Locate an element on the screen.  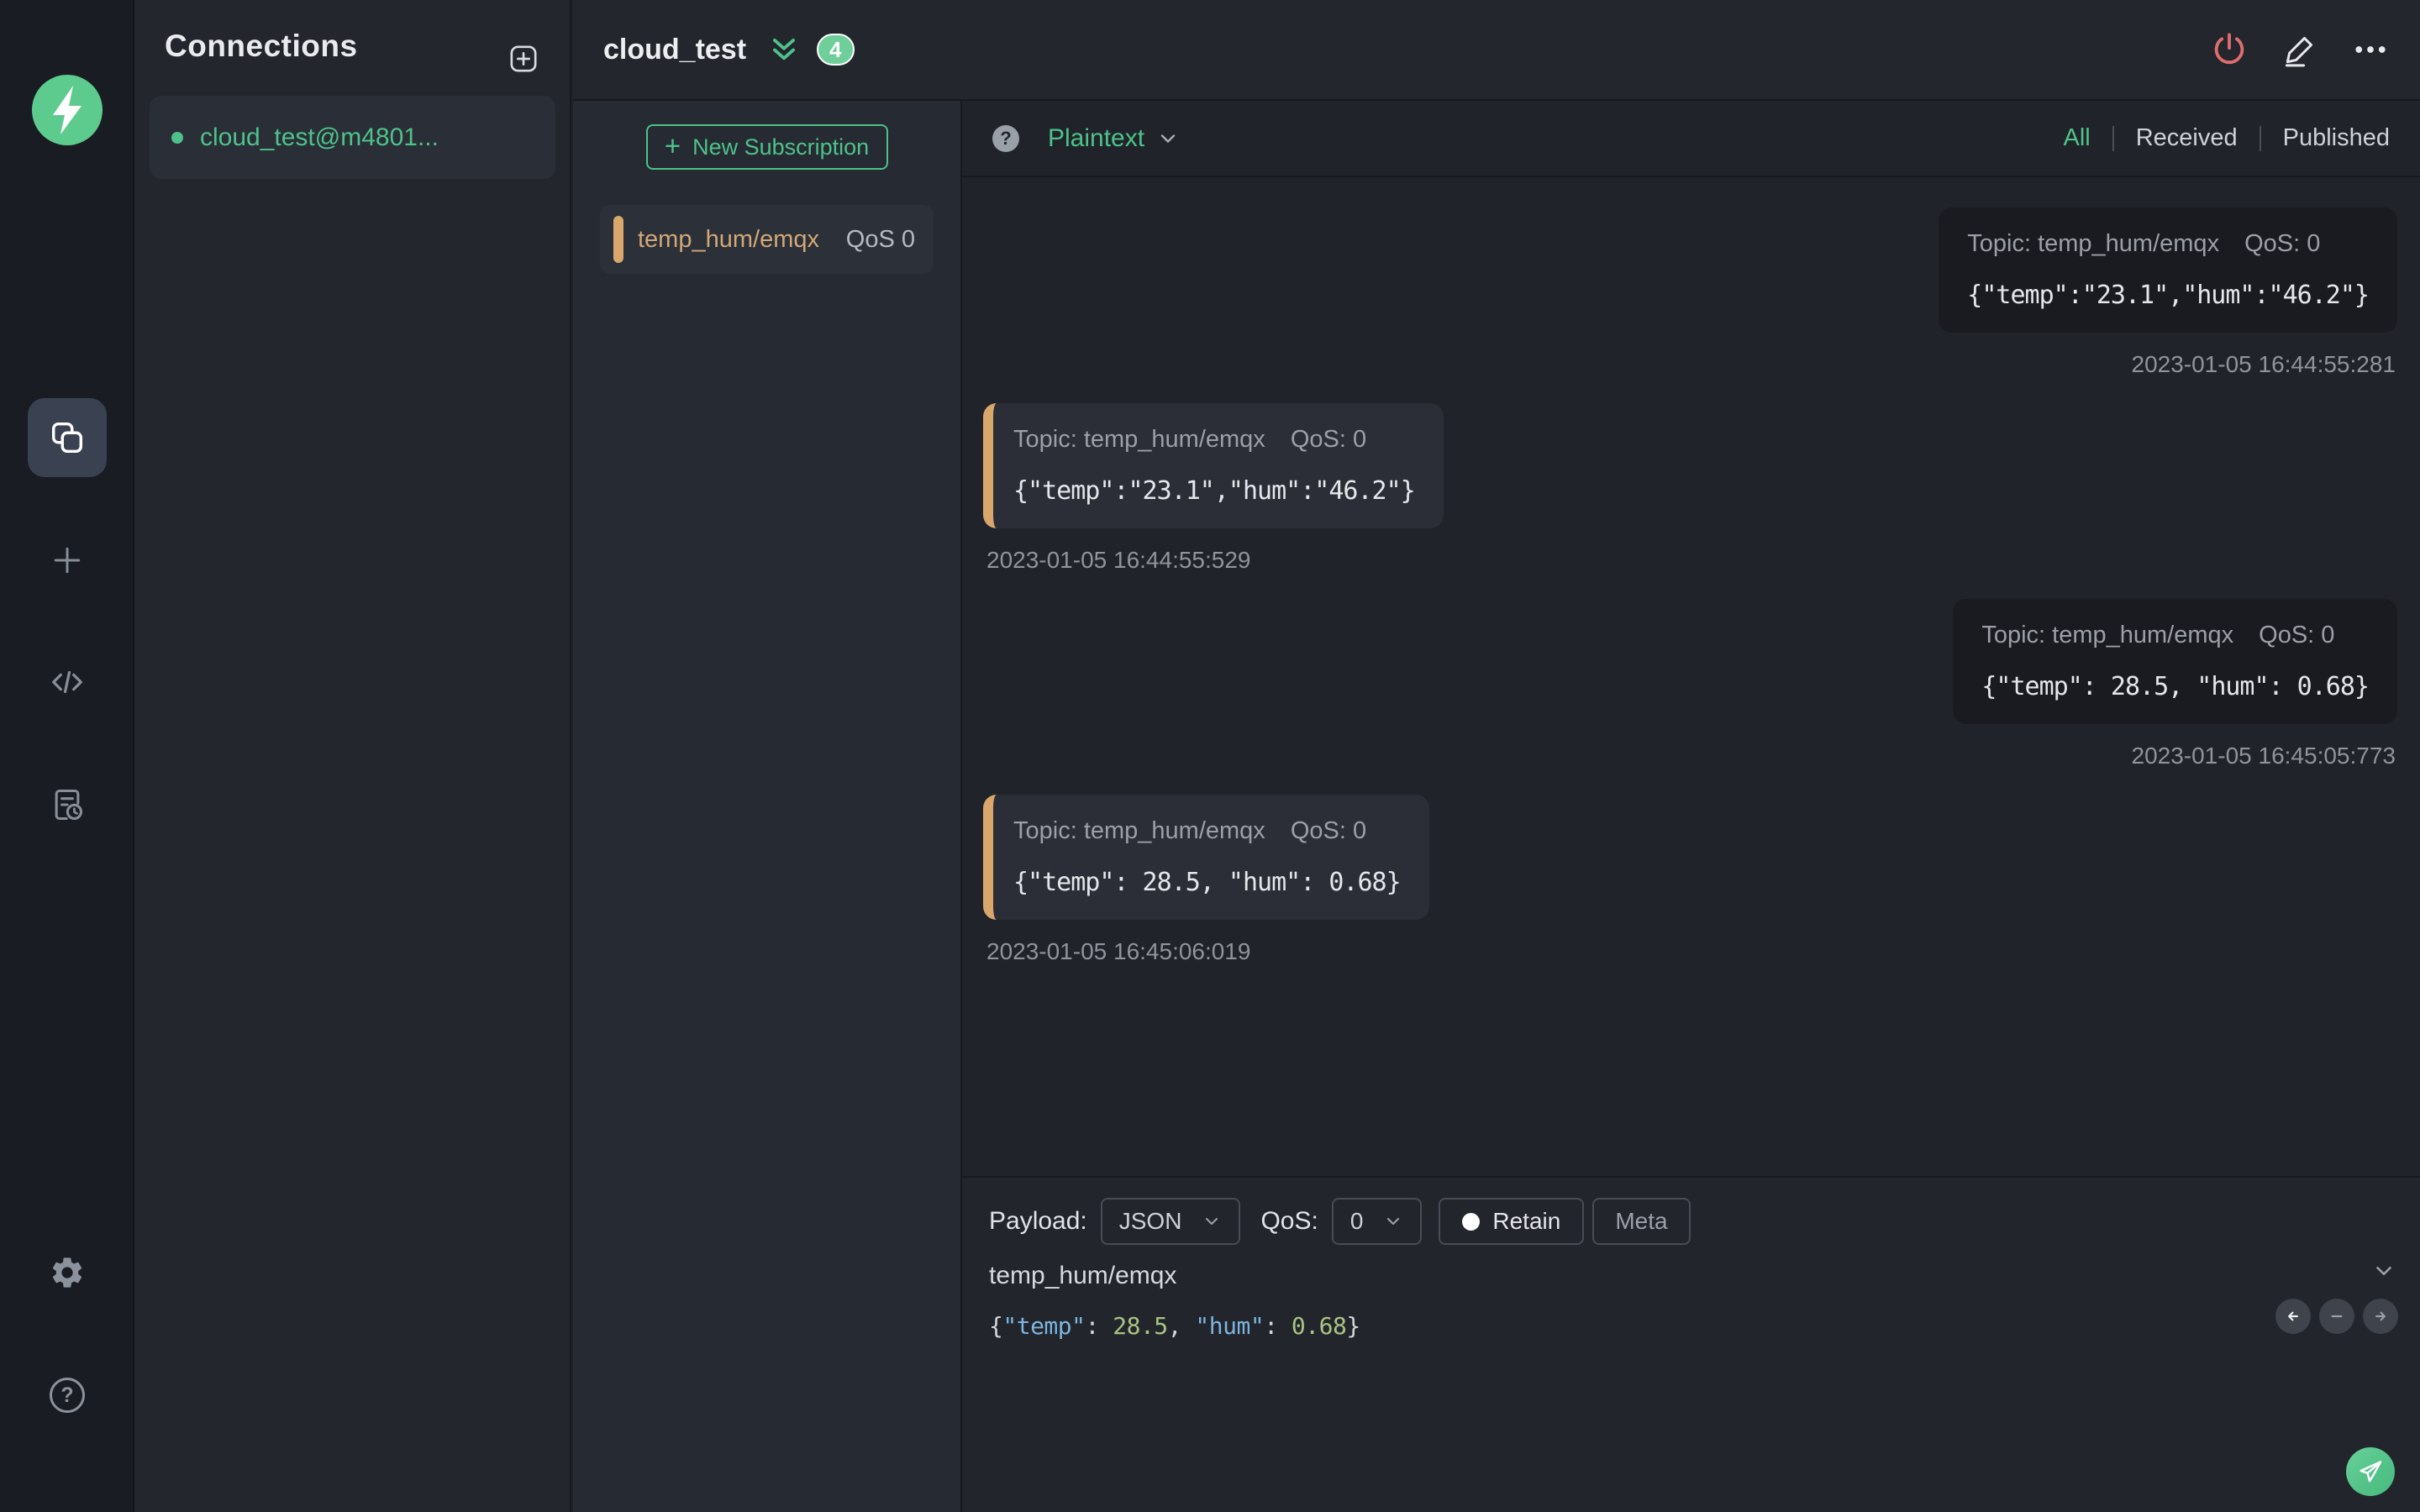
meta-button: Meta is located at coordinates (1642, 1221).